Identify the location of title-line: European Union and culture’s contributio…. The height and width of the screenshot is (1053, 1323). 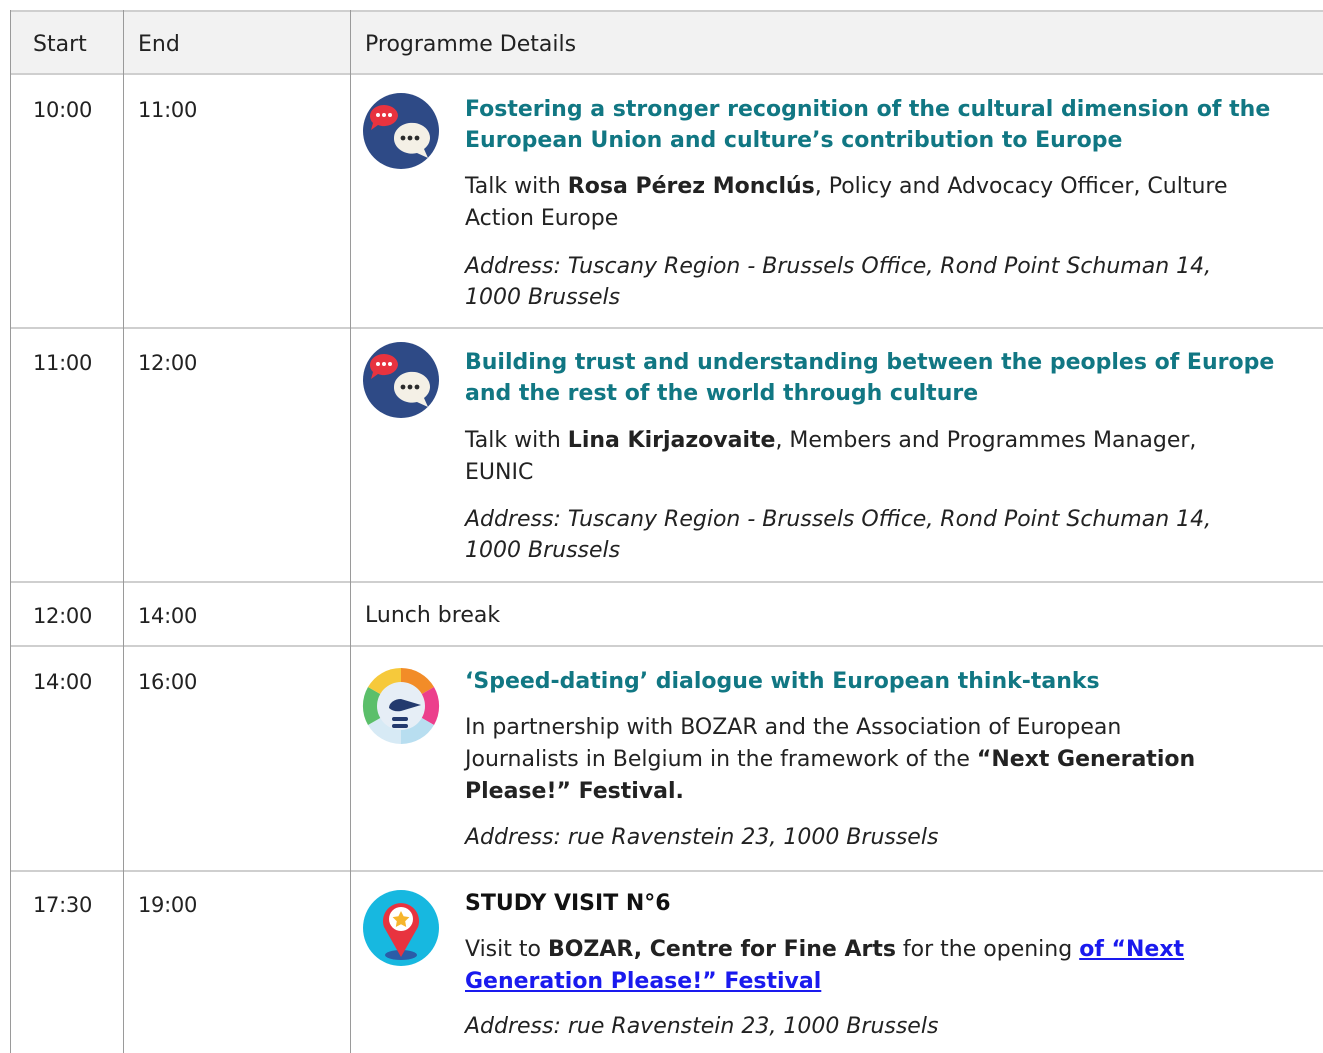
(794, 140).